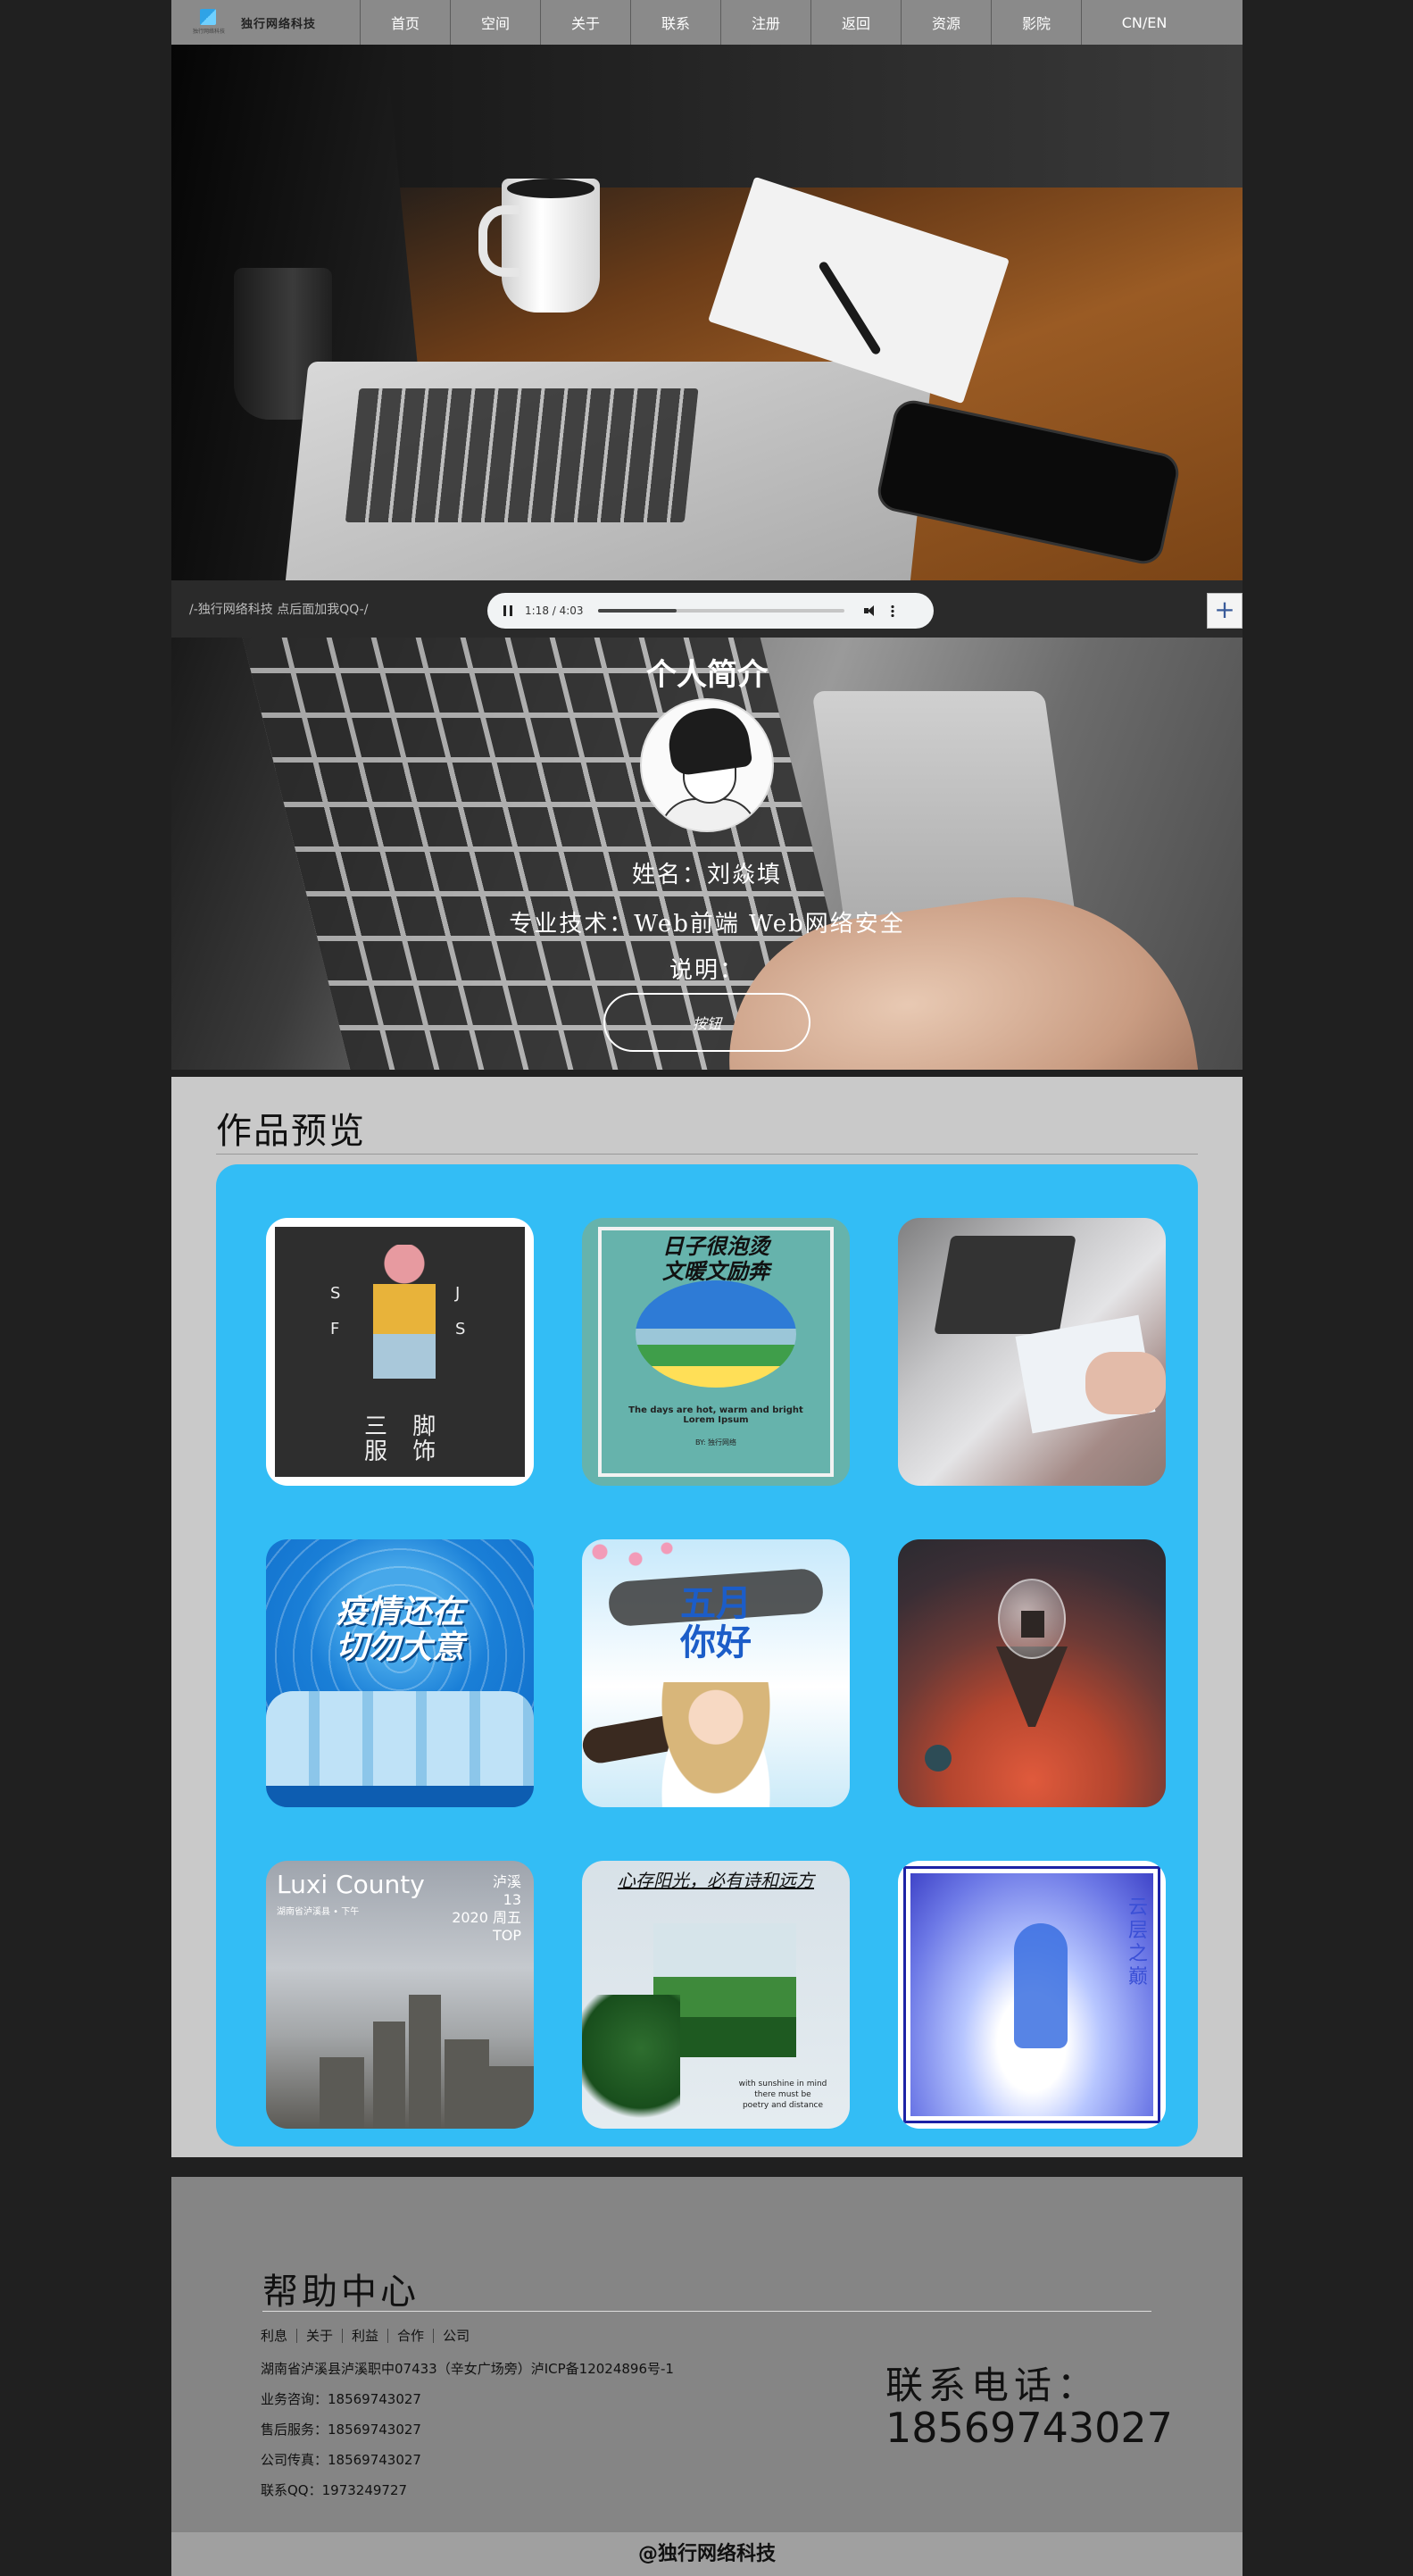 This screenshot has height=2576, width=1413. What do you see at coordinates (399, 1630) in the screenshot?
I see `poster-title: 疫情还在 切勿大意` at bounding box center [399, 1630].